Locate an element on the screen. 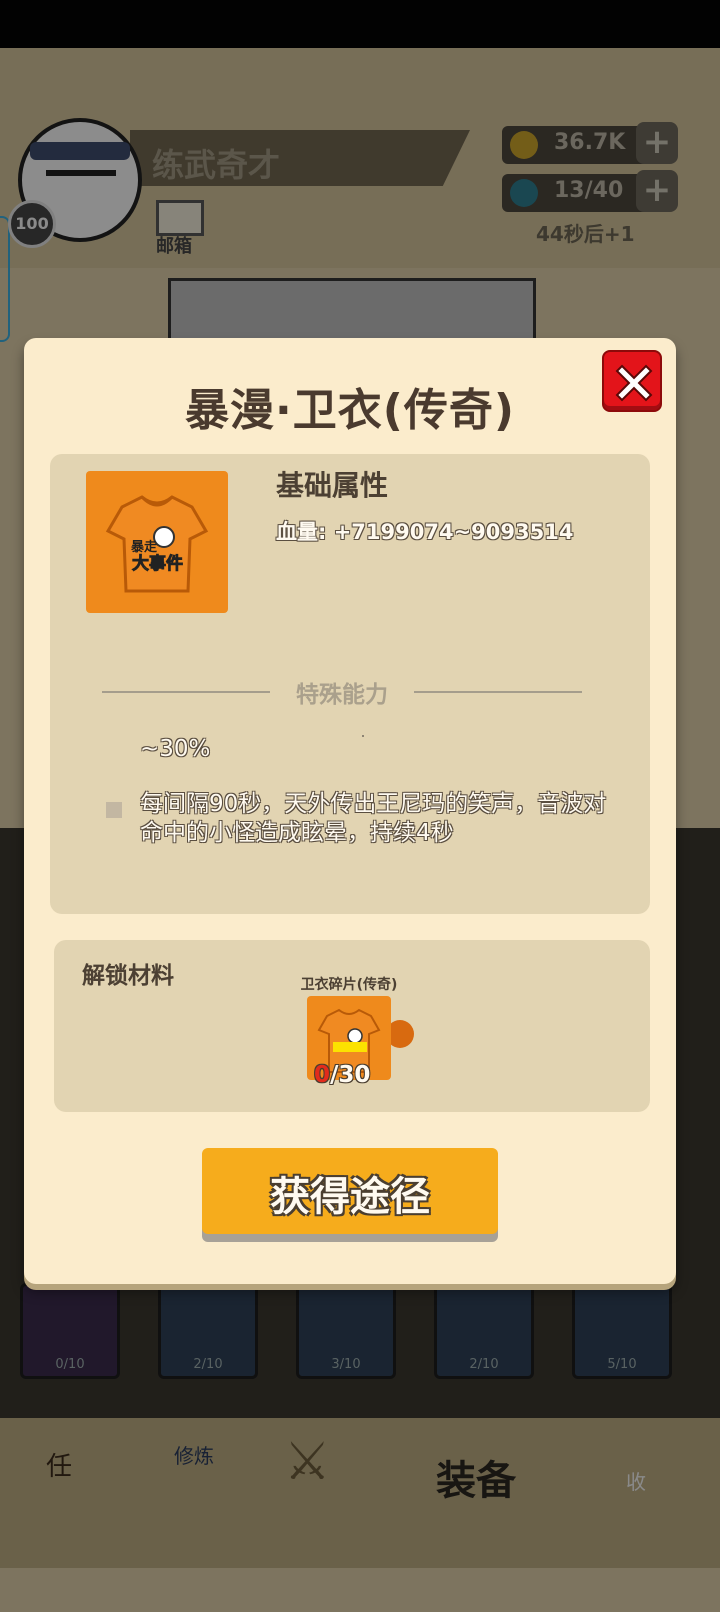 This screenshot has height=1612, width=720. unlock-material-title: 解锁材料 is located at coordinates (128, 976).